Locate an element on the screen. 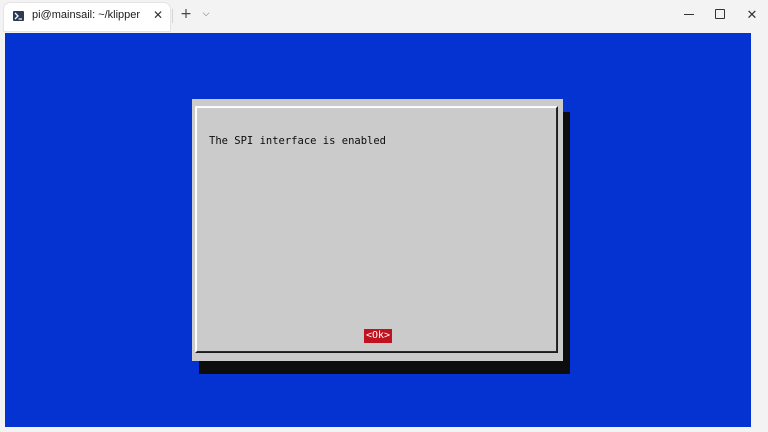  window-close-button: ✕ is located at coordinates (752, 14).